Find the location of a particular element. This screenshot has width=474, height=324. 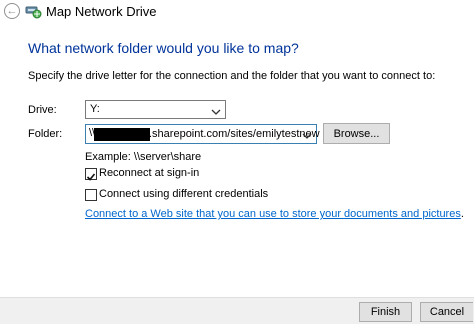

back-arrow-icon: ← is located at coordinates (12, 11).